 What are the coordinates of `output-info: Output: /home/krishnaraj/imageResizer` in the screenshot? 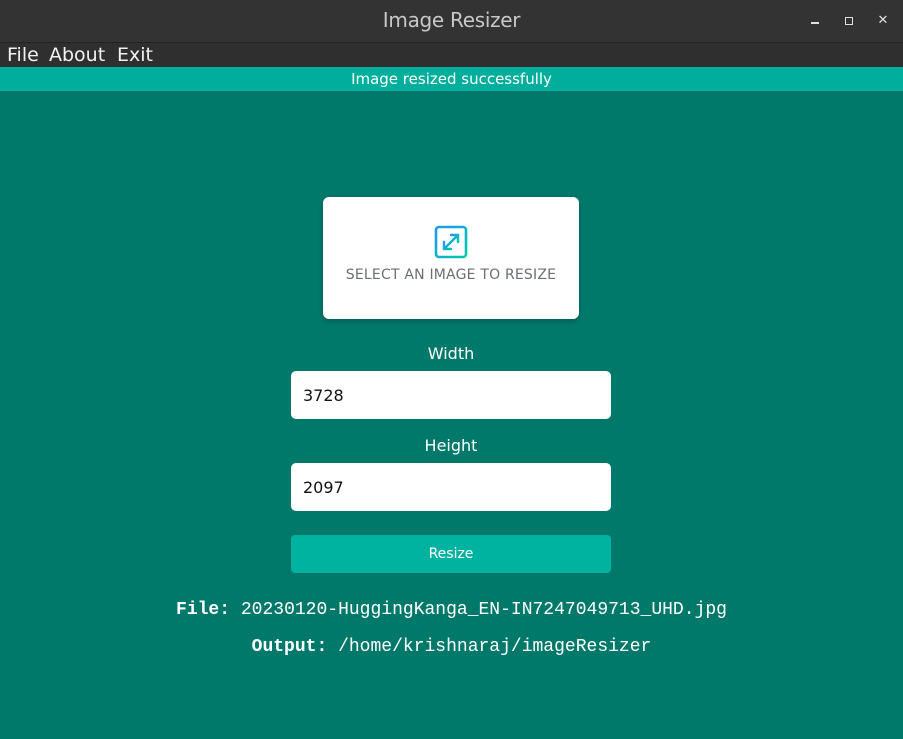 It's located at (451, 647).